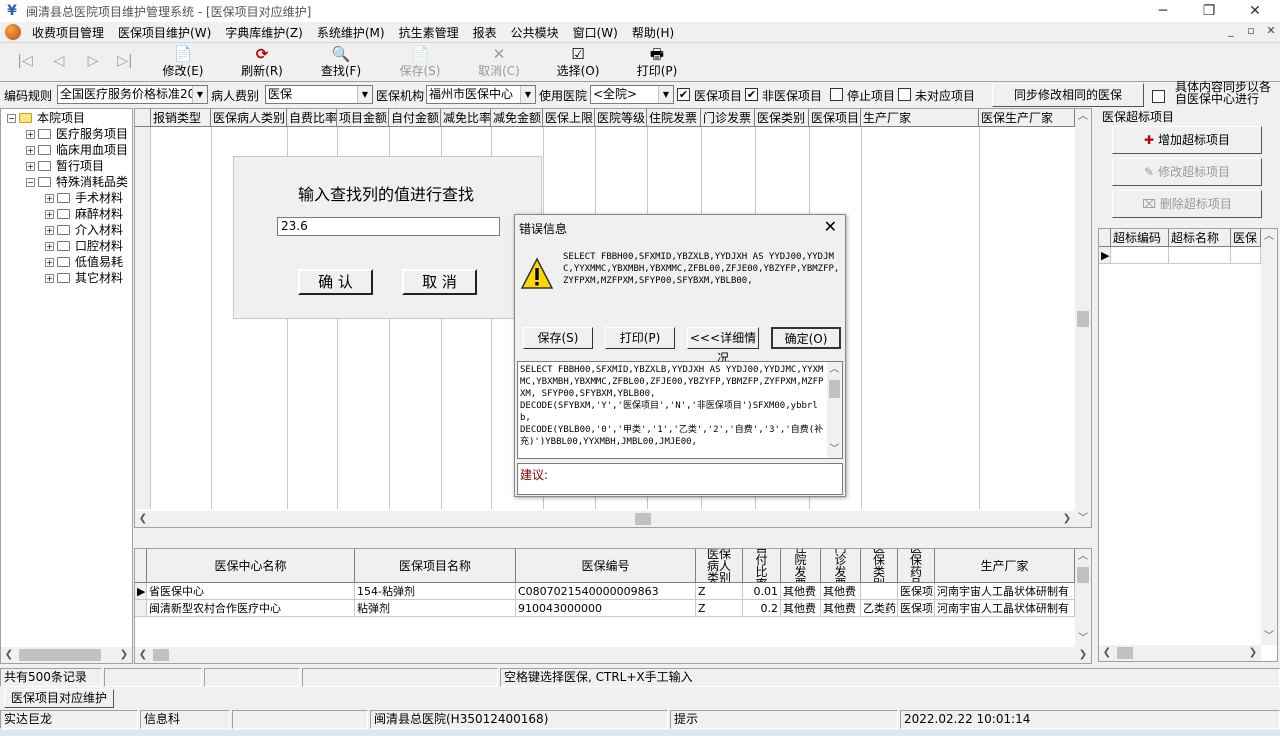 The width and height of the screenshot is (1280, 736). I want to click on hospital-select: <全院> ▼, so click(632, 94).